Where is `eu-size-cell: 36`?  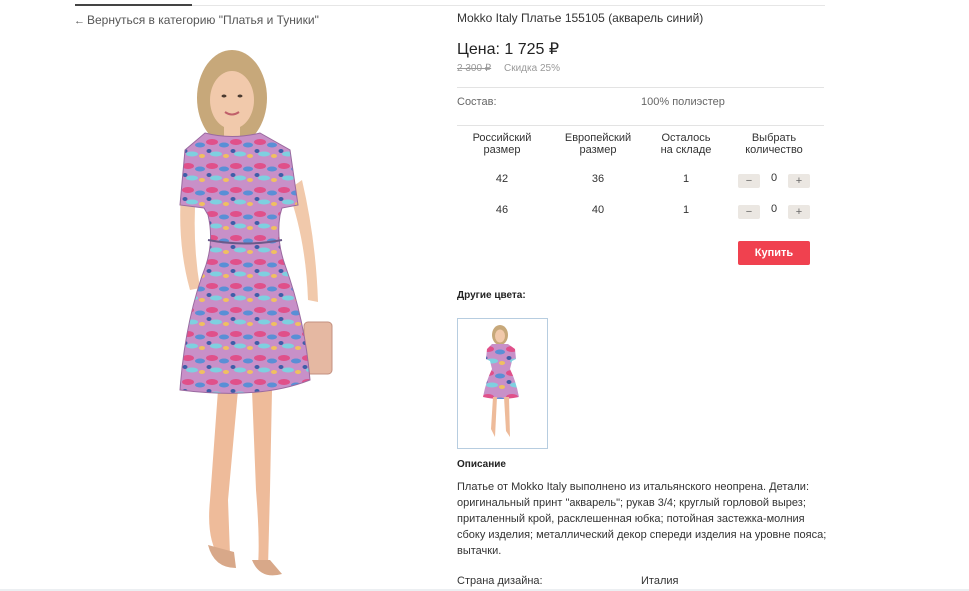
eu-size-cell: 36 is located at coordinates (598, 179).